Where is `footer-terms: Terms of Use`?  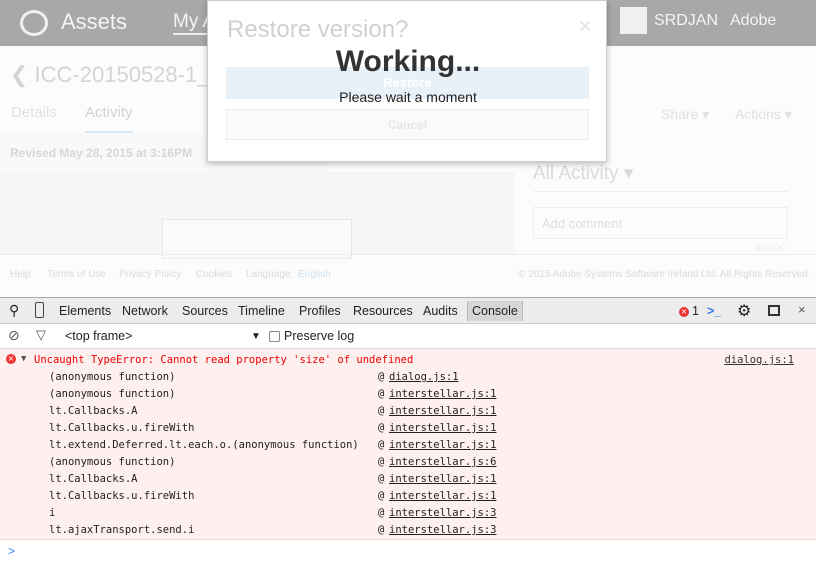 footer-terms: Terms of Use is located at coordinates (76, 274).